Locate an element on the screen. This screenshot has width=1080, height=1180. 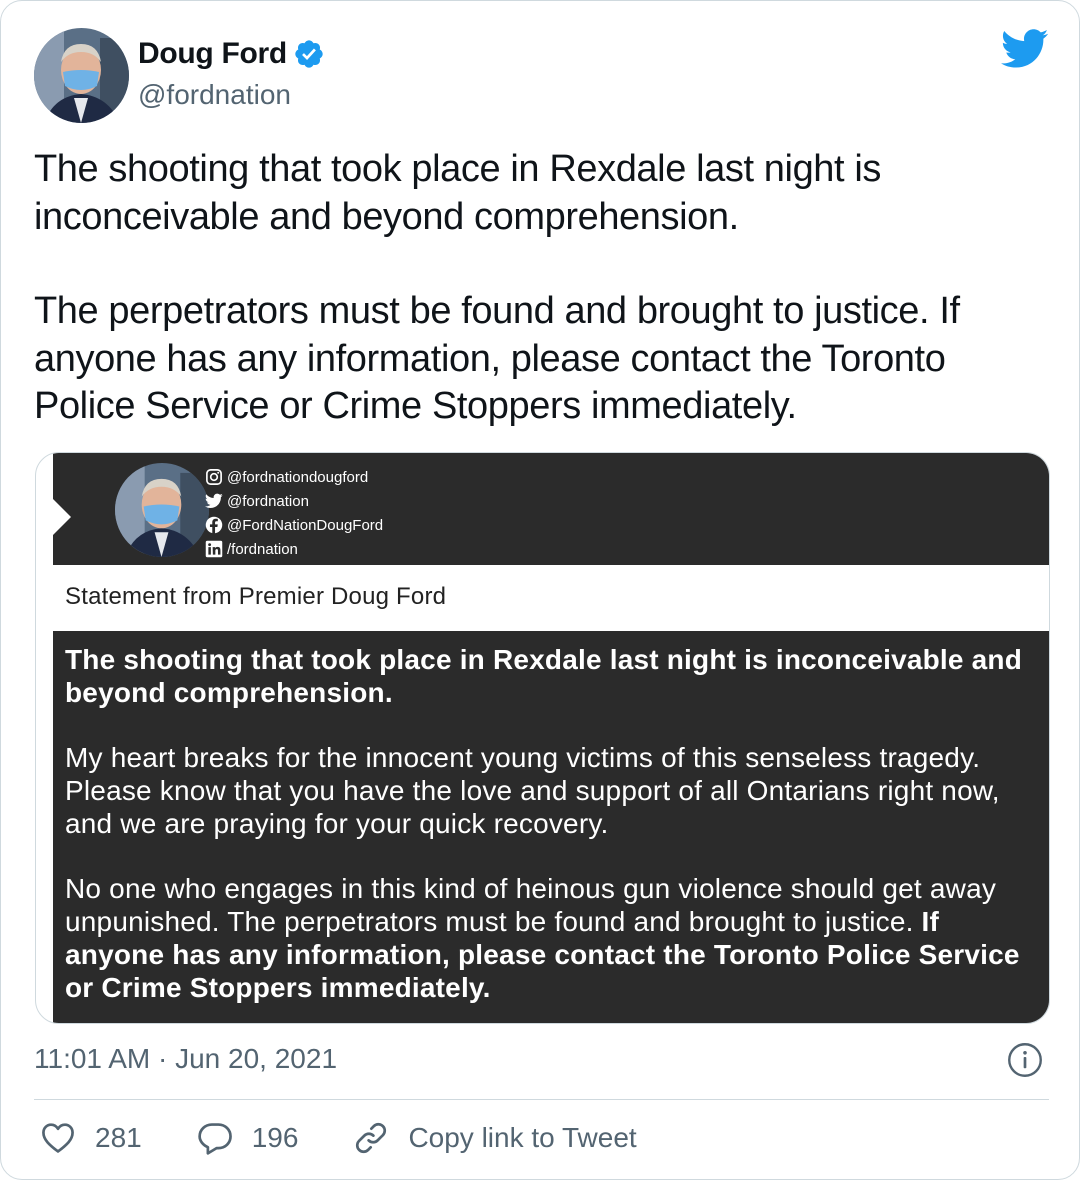
social-linkedin: /fordnation is located at coordinates (294, 549).